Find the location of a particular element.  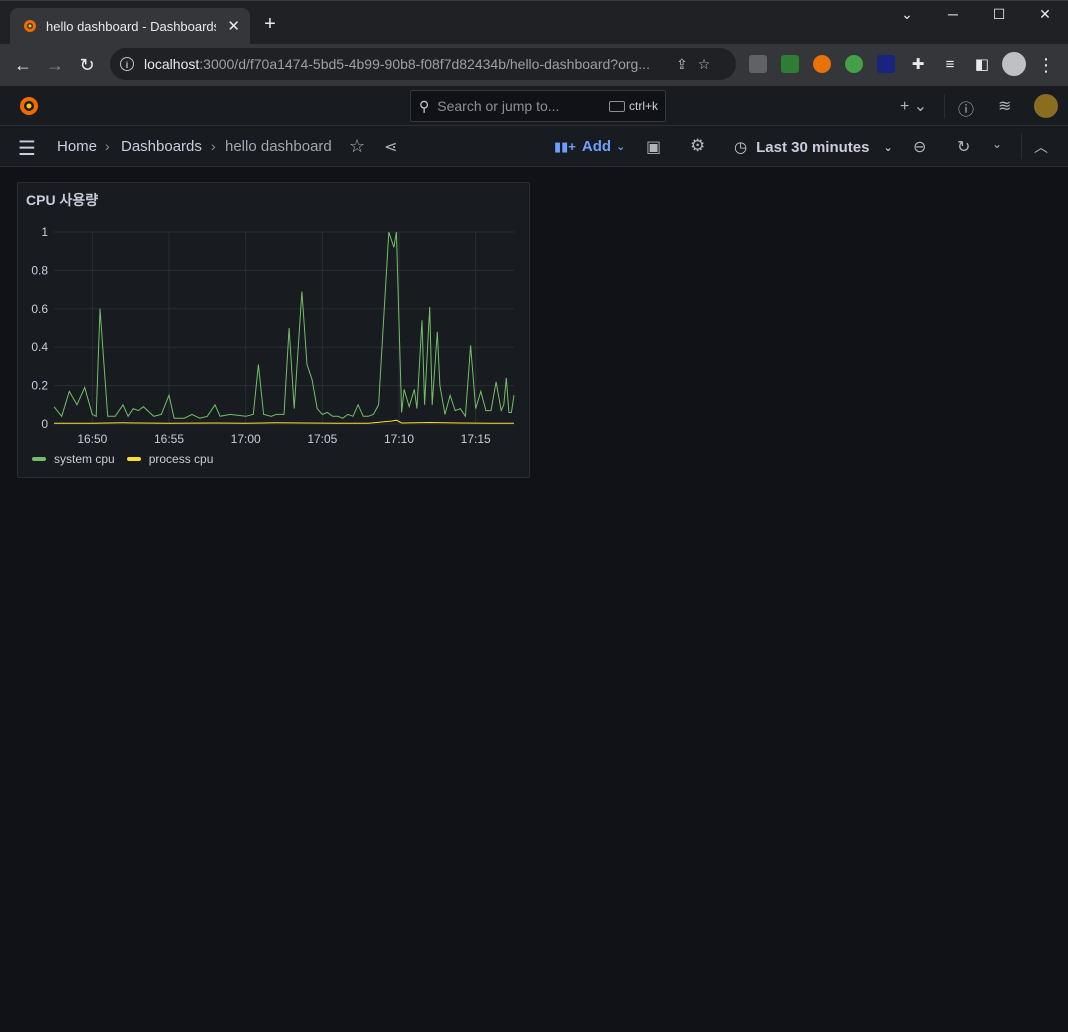

search-box: ⚲ Search or jump to... ctrl+k is located at coordinates (538, 106).